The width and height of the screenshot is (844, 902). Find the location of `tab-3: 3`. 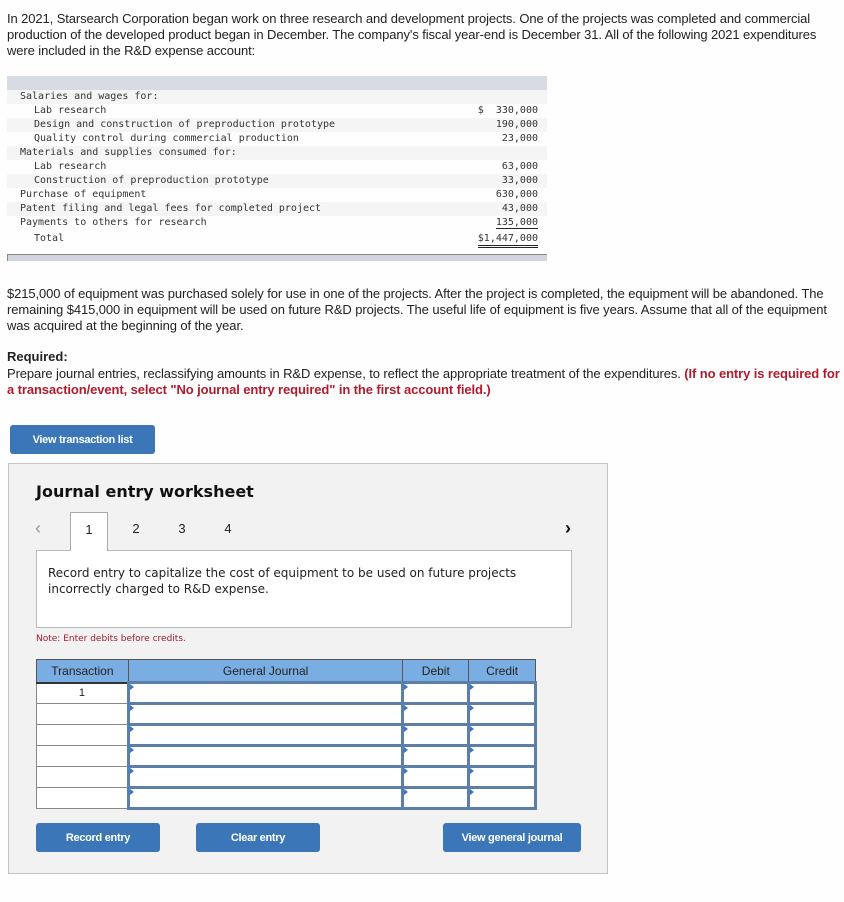

tab-3: 3 is located at coordinates (182, 531).